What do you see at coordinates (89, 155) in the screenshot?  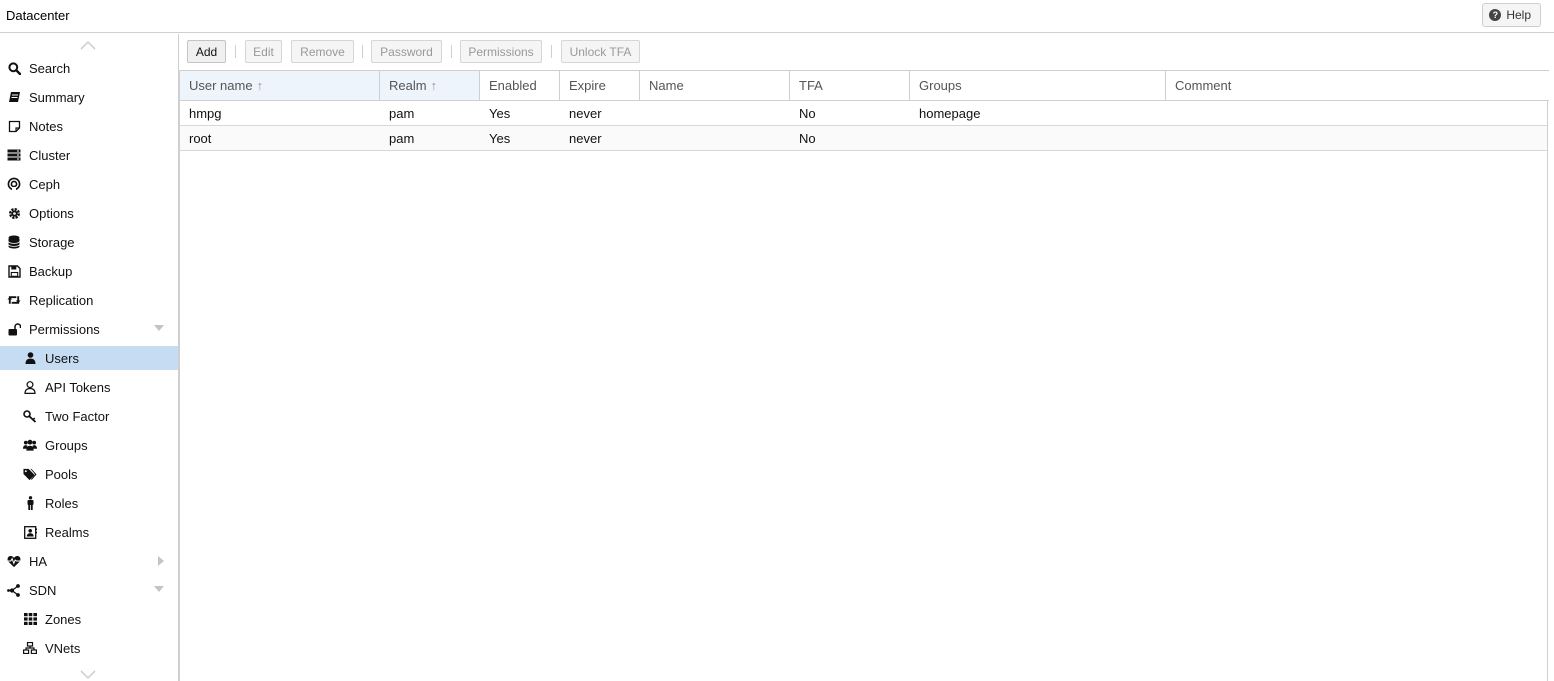 I see `sidebar-item-cluster: Cluster` at bounding box center [89, 155].